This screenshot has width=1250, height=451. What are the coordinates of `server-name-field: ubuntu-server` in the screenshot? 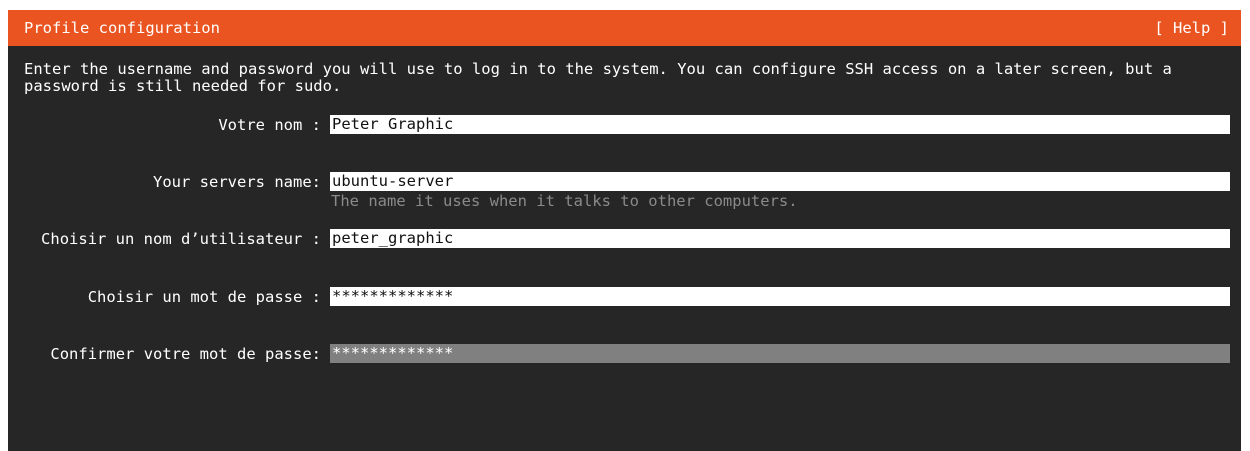 It's located at (780, 181).